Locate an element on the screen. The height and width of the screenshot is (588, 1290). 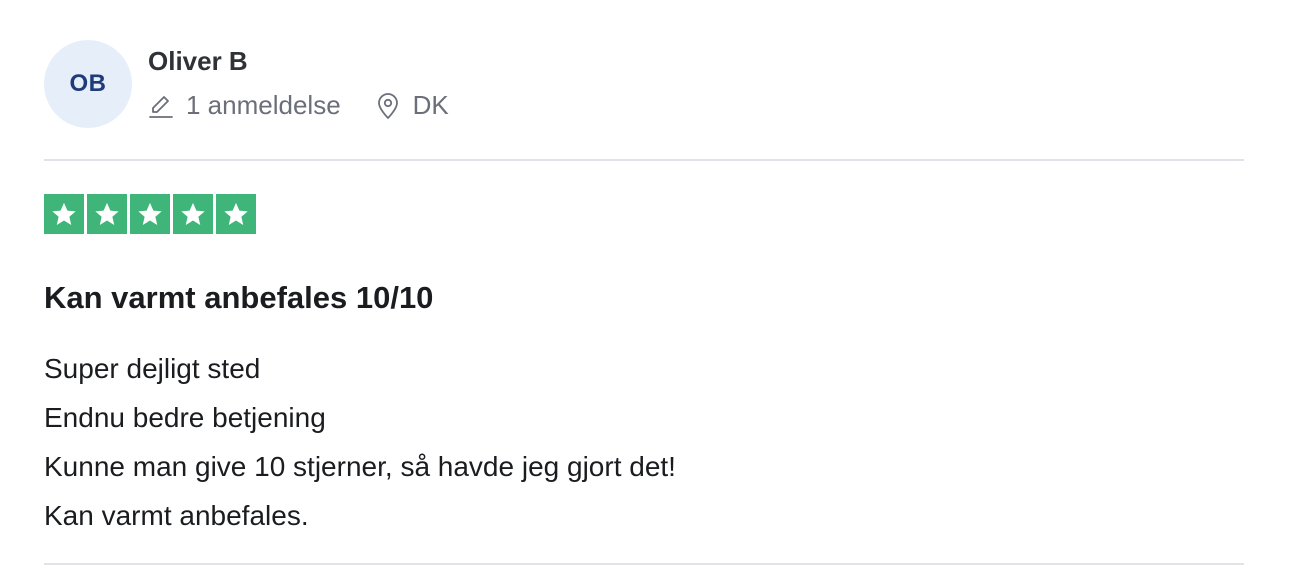
avatar-initials: OB is located at coordinates (88, 83).